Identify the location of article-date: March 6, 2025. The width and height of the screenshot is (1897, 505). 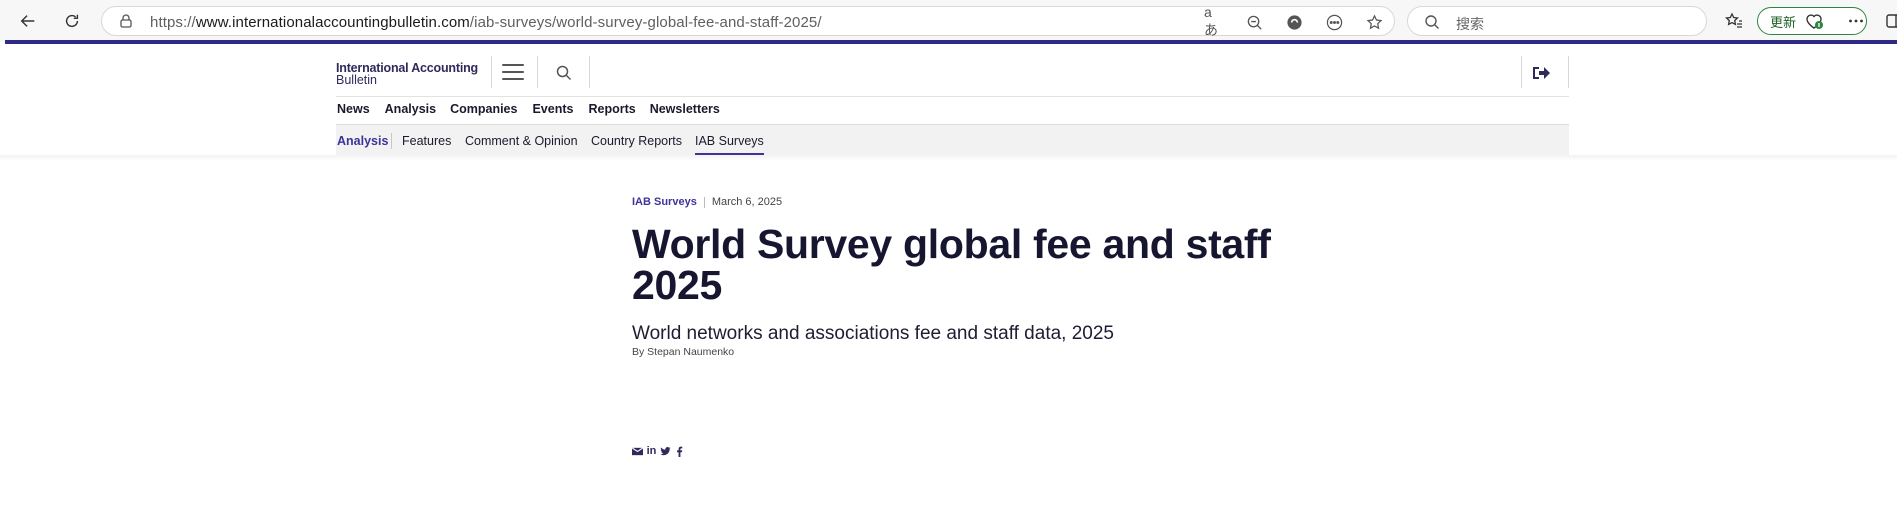
(747, 202).